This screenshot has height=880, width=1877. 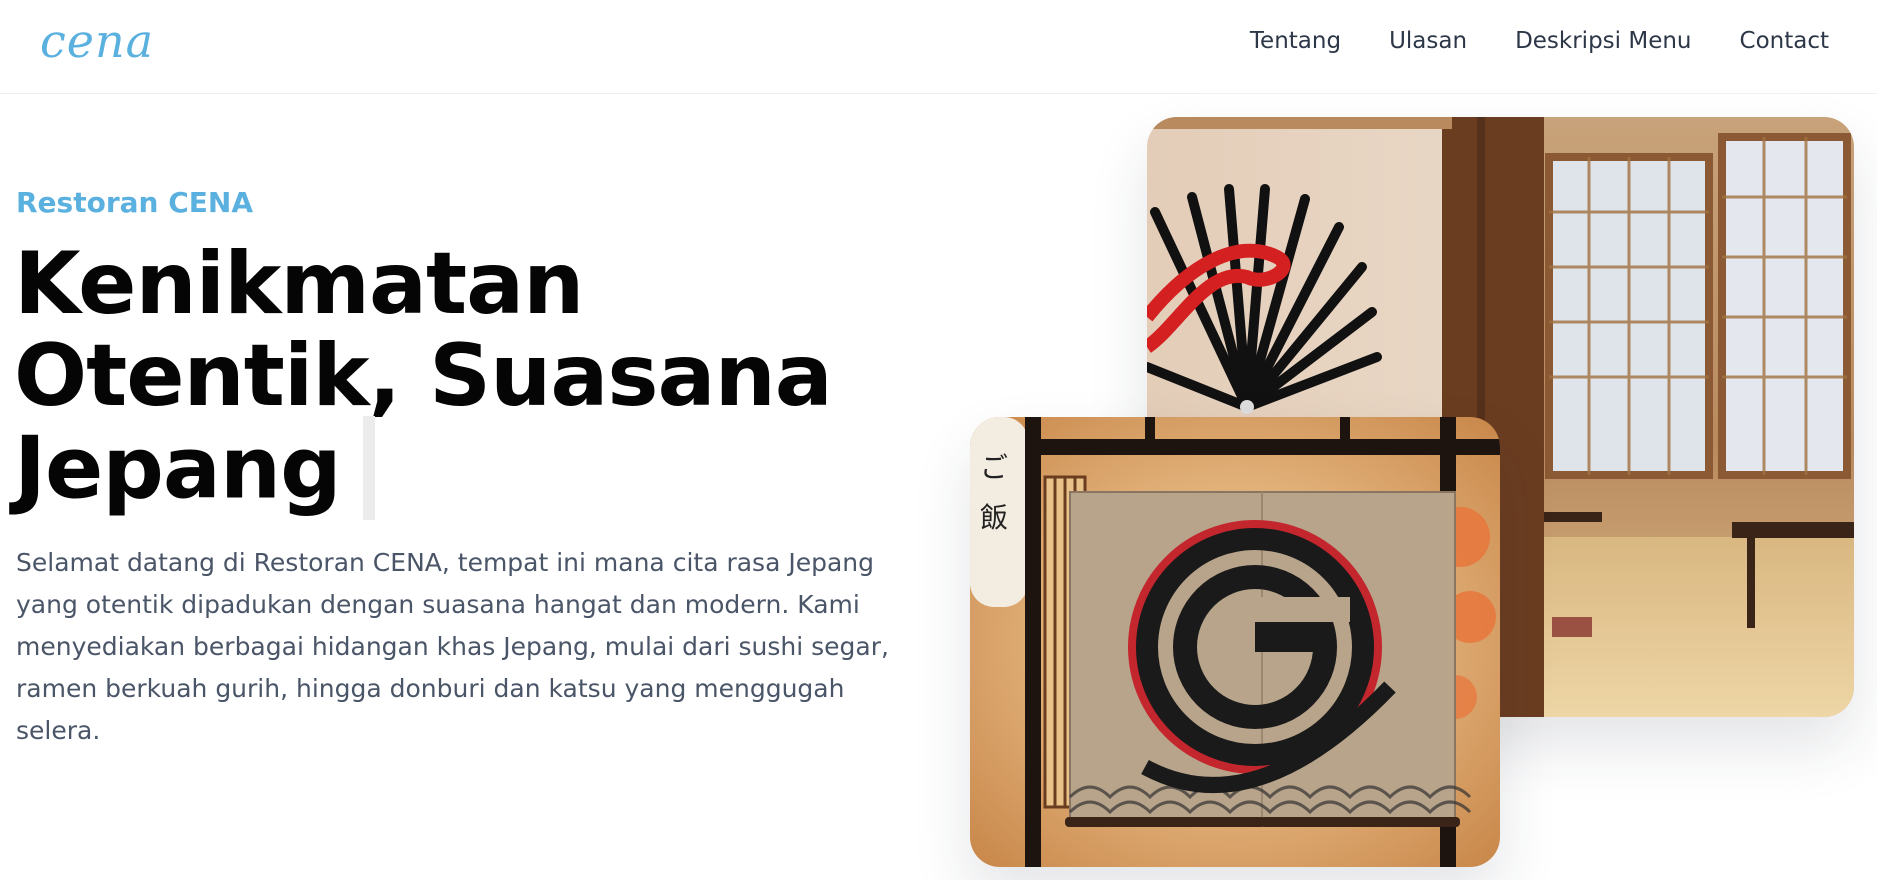 What do you see at coordinates (1603, 41) in the screenshot?
I see `nav-link-deskripsi-menu: Deskripsi Menu` at bounding box center [1603, 41].